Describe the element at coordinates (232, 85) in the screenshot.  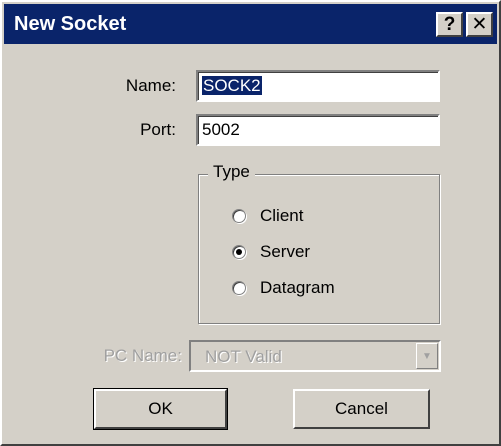
I see `name-value: SOCK2` at that location.